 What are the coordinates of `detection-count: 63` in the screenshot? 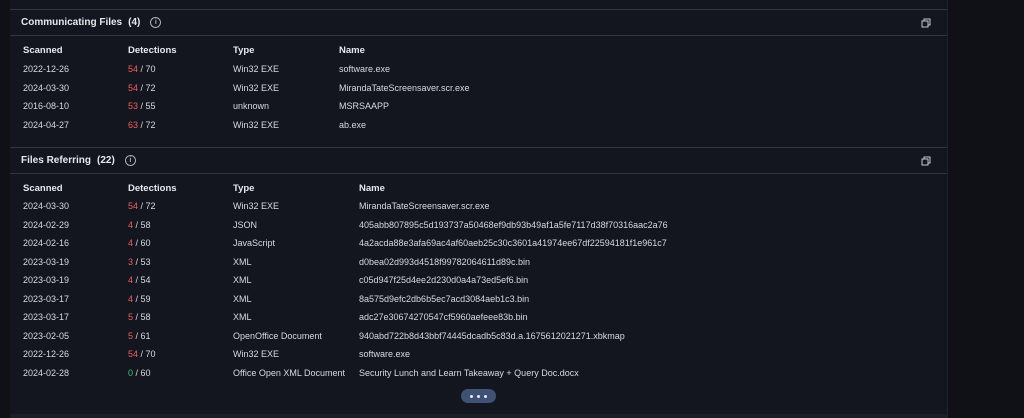 It's located at (133, 124).